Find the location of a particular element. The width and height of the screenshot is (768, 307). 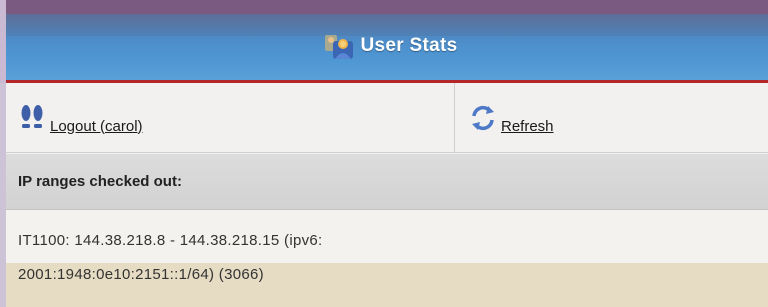

logout-cell: Logout (carol) is located at coordinates (230, 117).